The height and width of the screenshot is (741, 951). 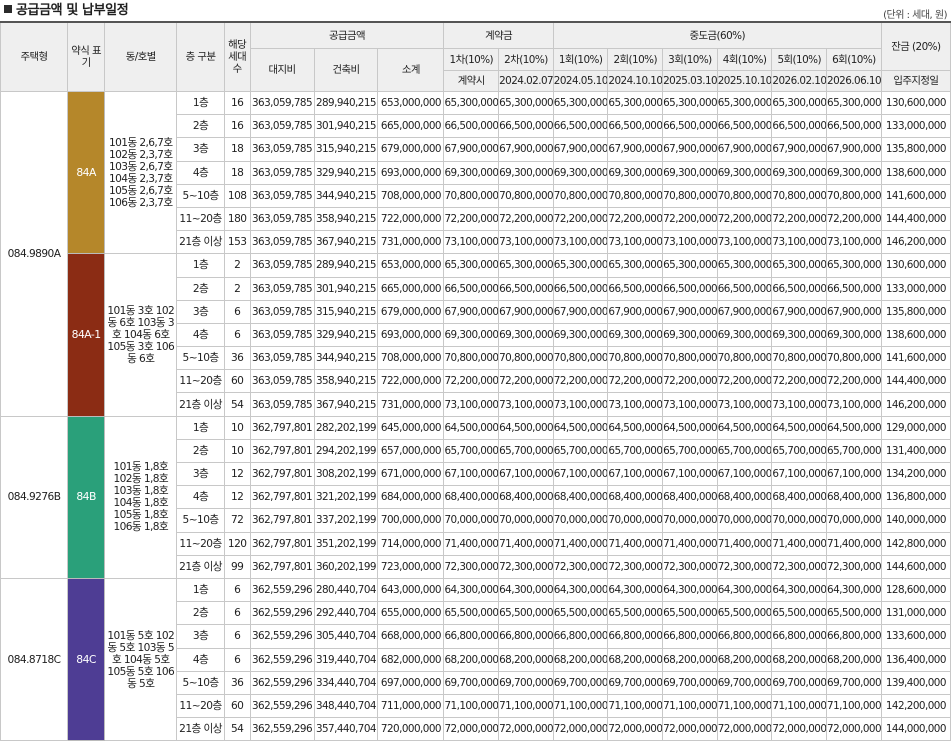 I want to click on page-title-text: 공급금액 및 납부일정, so click(x=72, y=10).